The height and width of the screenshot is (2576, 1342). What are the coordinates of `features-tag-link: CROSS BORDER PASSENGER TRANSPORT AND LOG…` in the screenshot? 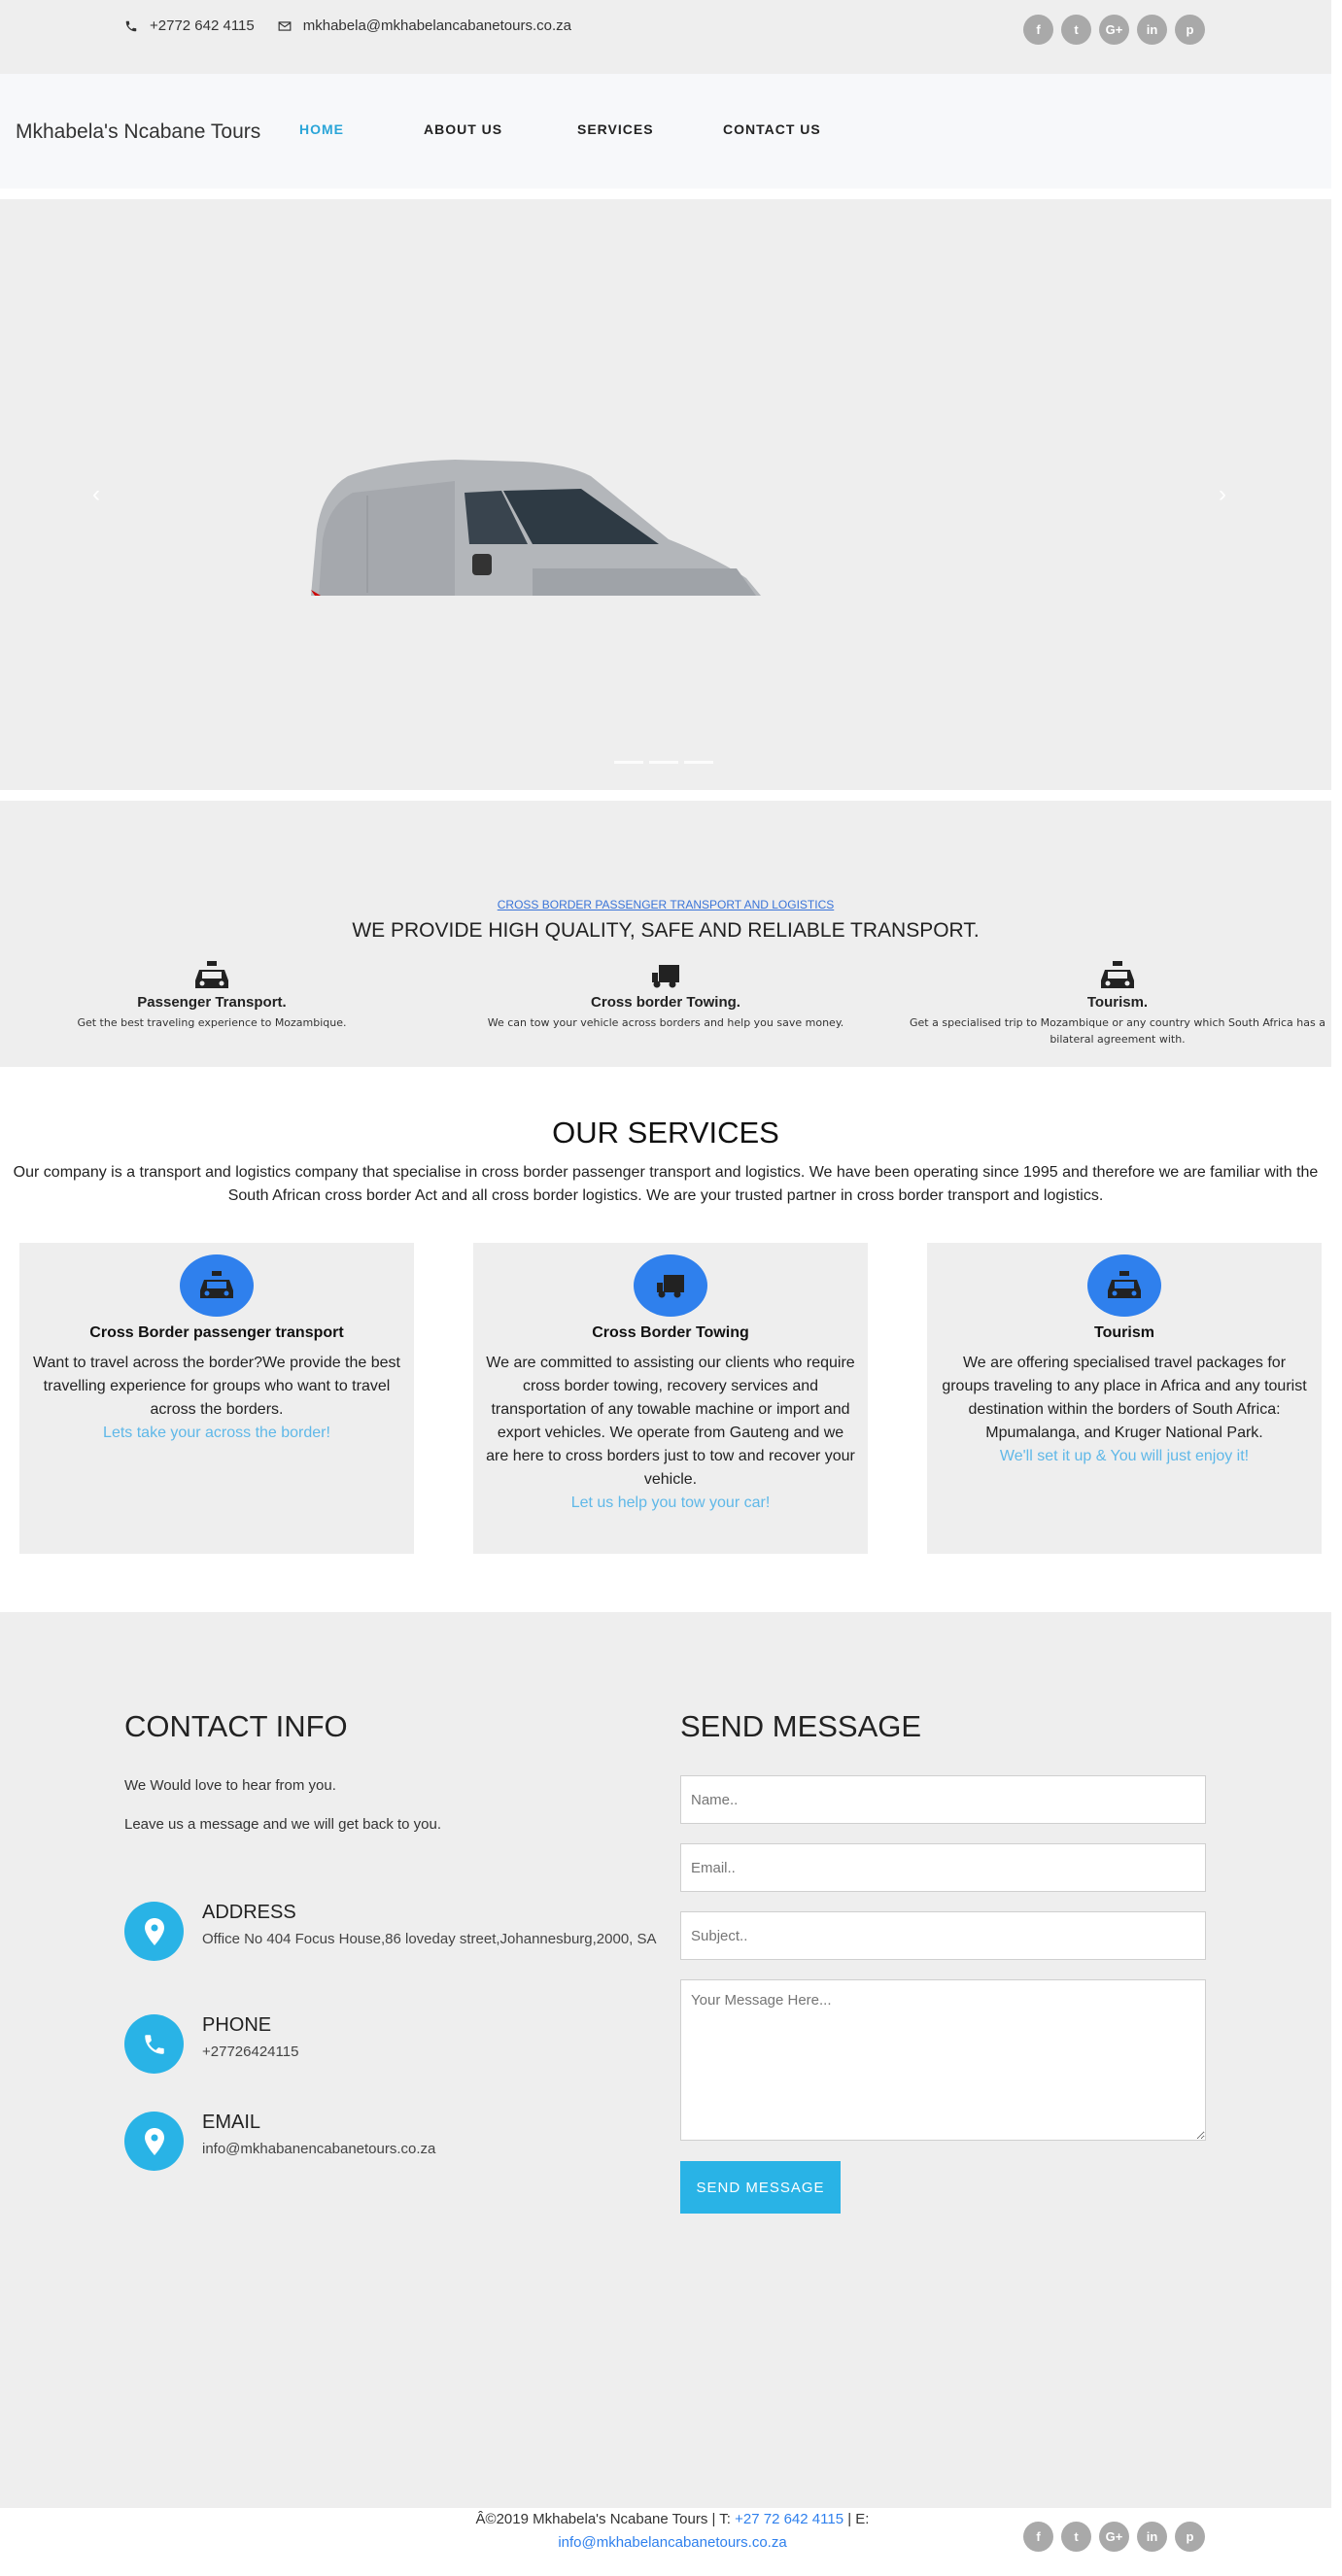 It's located at (665, 904).